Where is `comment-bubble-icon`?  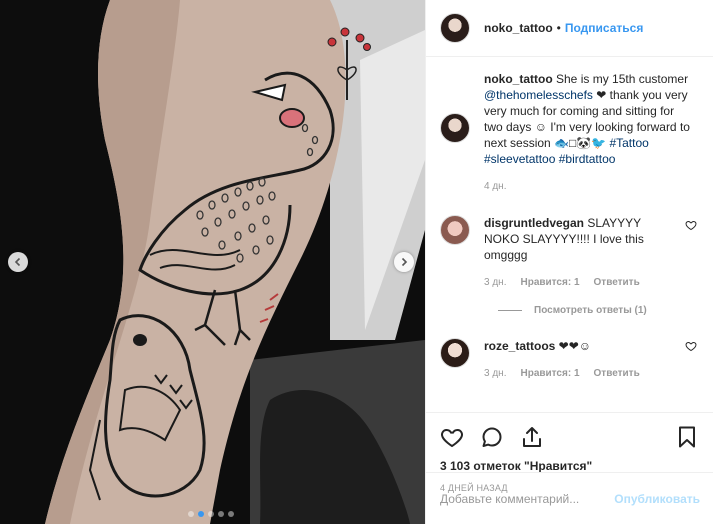
comment-bubble-icon is located at coordinates (492, 437).